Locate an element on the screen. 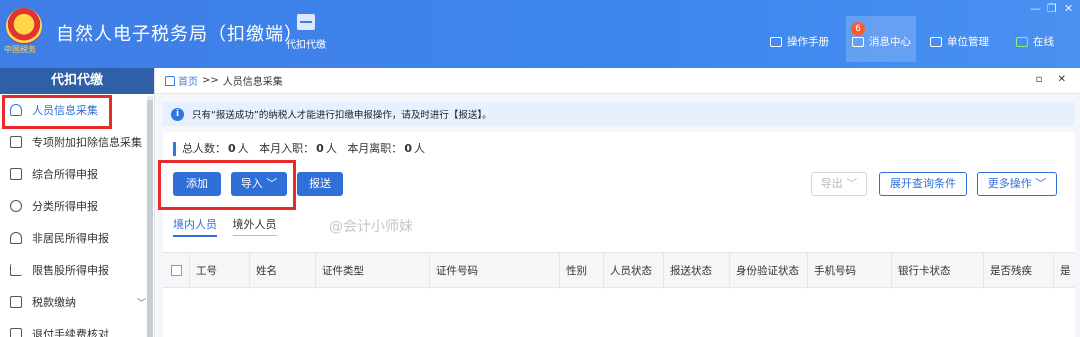  joined-label: 本月入职： is located at coordinates (287, 148).